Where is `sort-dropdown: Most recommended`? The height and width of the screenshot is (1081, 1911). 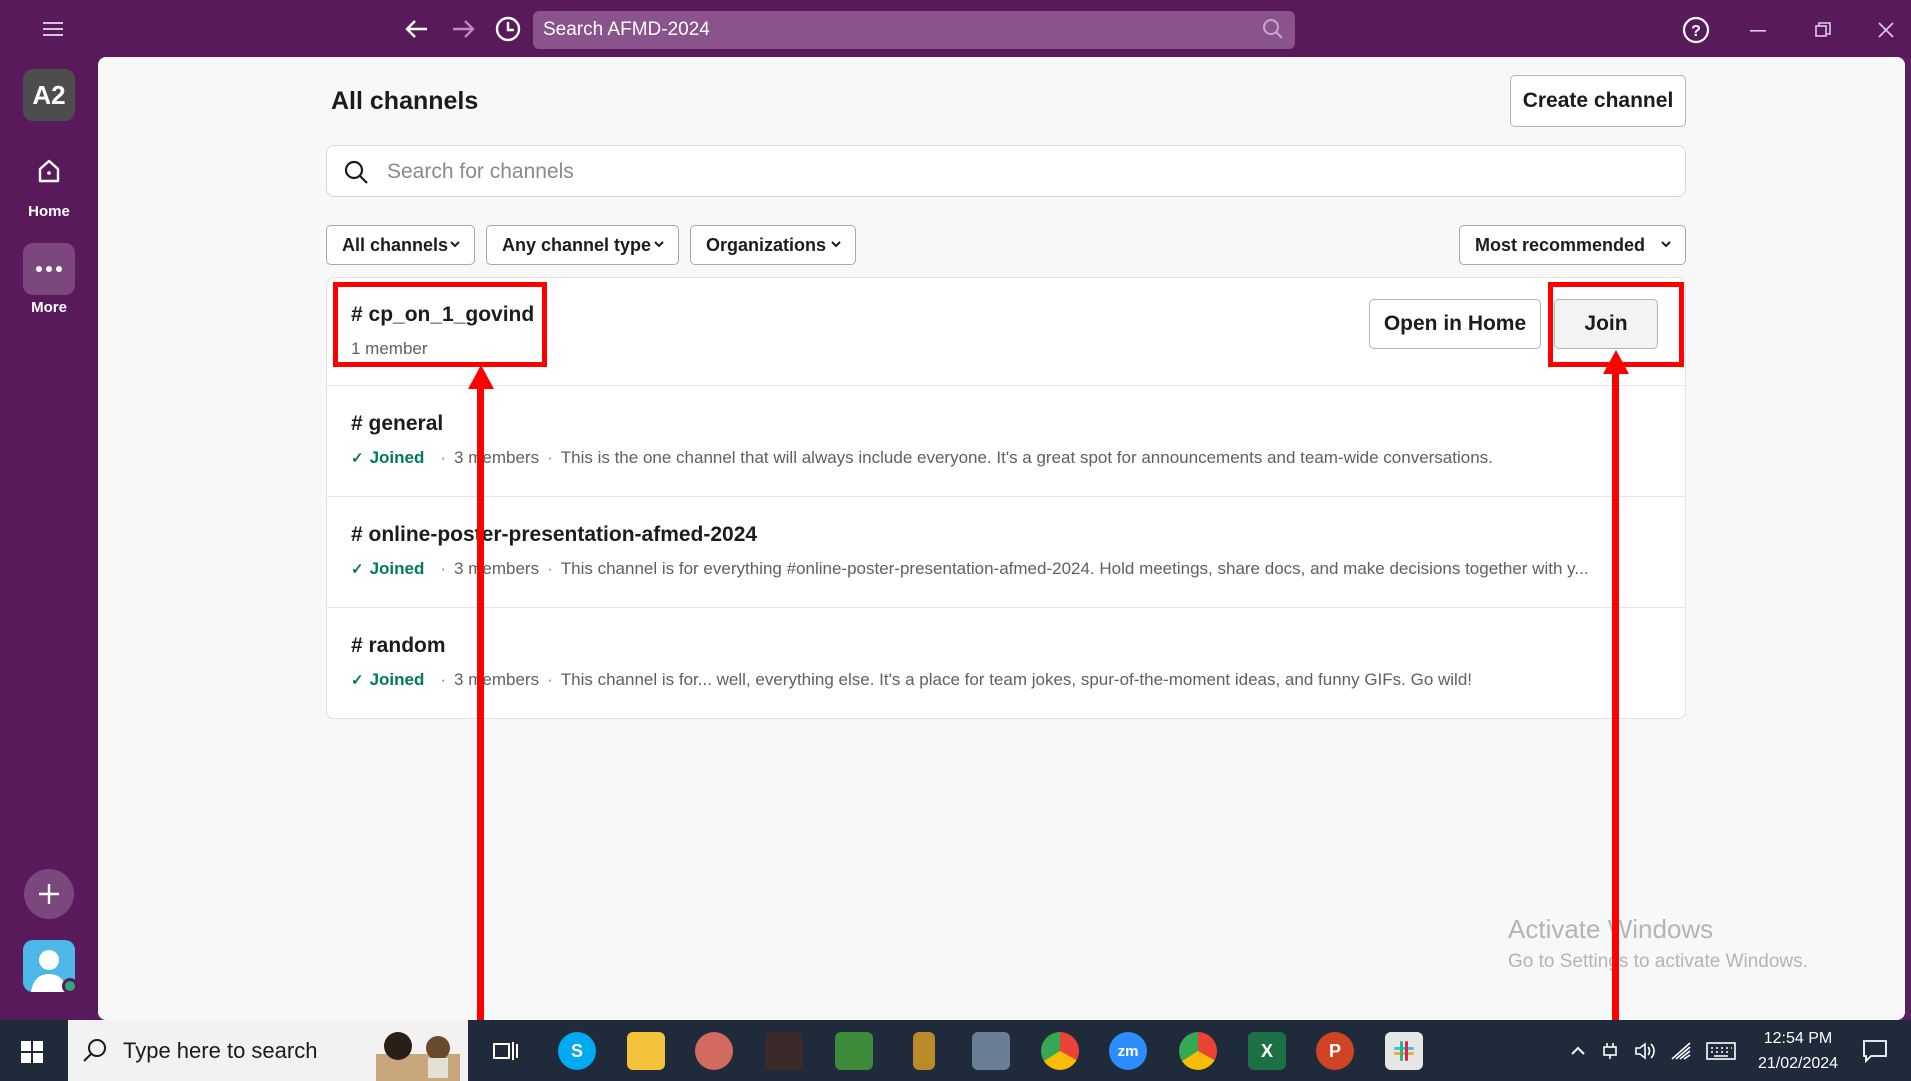
sort-dropdown: Most recommended is located at coordinates (1572, 245).